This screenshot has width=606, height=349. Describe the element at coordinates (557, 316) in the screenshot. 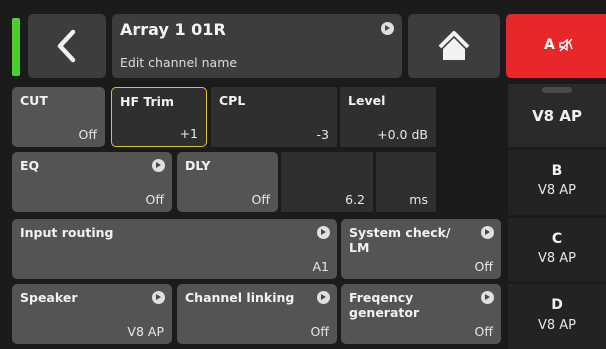

I see `channel-d-selector: D V8 AP` at that location.